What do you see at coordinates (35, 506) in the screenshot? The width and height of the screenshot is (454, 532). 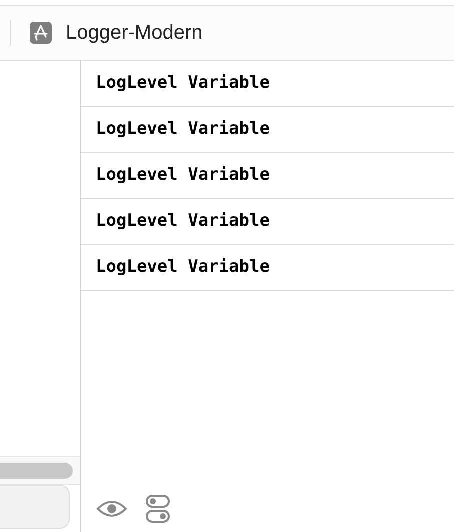 I see `input-field` at bounding box center [35, 506].